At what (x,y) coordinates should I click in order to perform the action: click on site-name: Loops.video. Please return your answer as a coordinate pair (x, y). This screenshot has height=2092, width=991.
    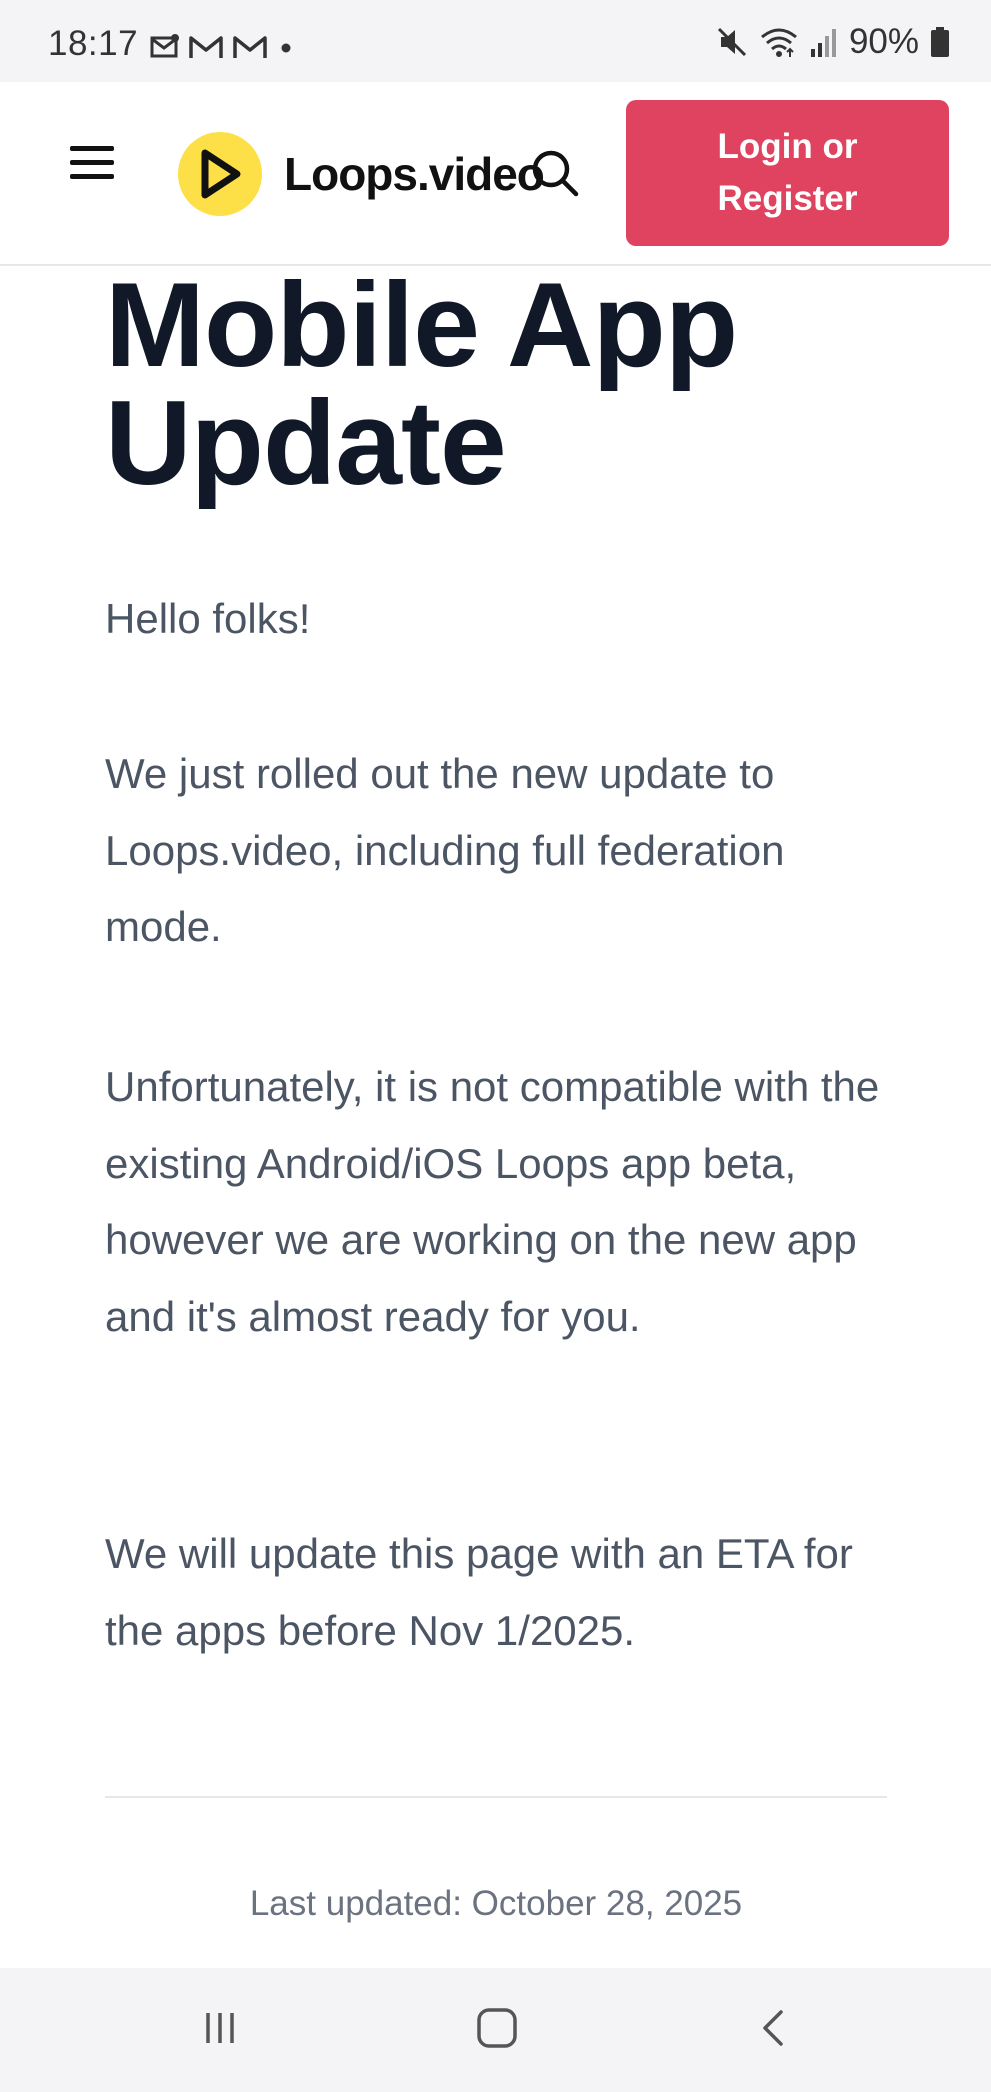
    Looking at the image, I should click on (414, 174).